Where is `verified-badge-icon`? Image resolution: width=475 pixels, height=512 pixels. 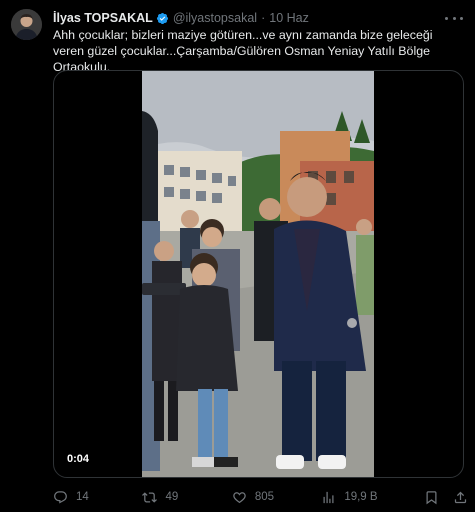
verified-badge-icon is located at coordinates (162, 18).